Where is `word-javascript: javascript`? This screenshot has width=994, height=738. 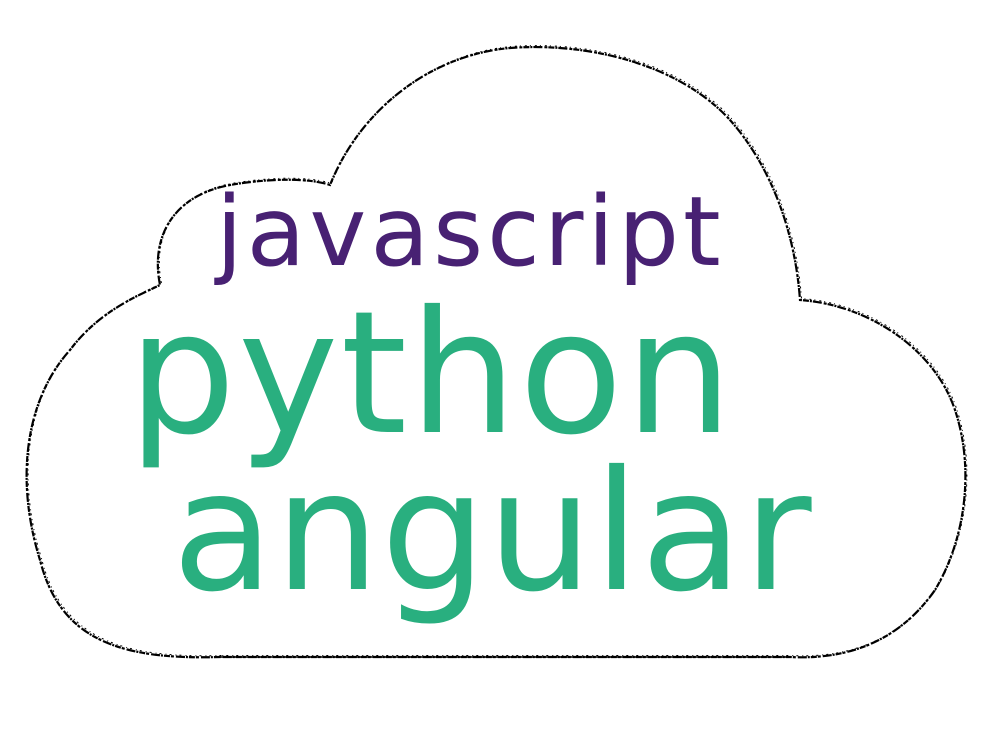 word-javascript: javascript is located at coordinates (470, 232).